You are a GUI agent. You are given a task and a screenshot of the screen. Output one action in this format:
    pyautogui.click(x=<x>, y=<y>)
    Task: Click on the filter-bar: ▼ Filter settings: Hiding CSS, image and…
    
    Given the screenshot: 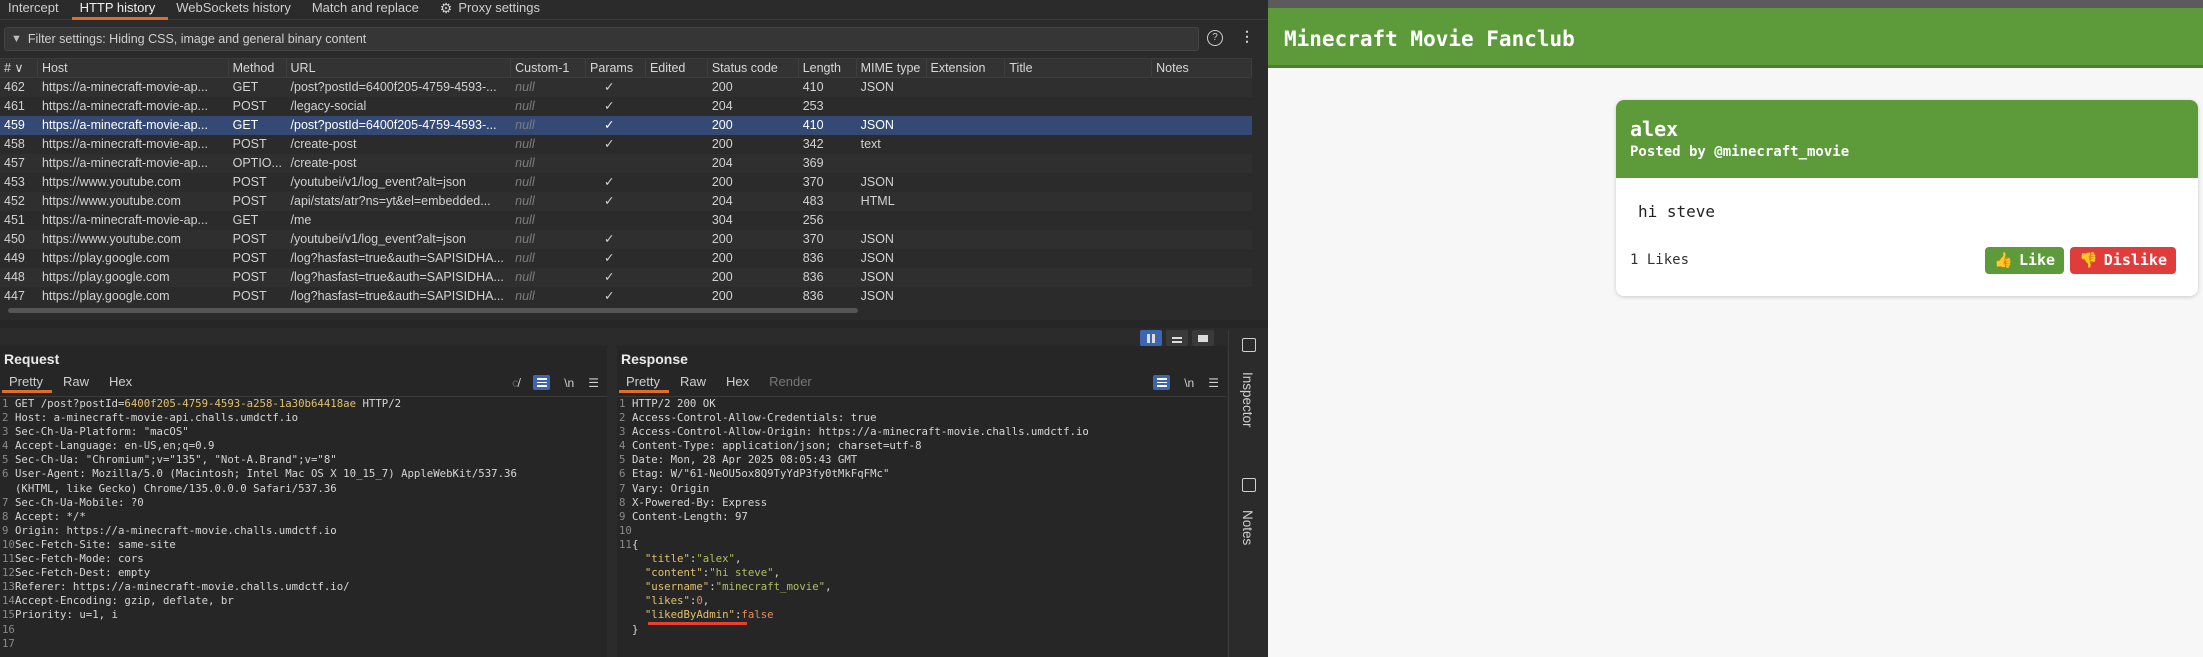 What is the action you would take?
    pyautogui.click(x=601, y=39)
    